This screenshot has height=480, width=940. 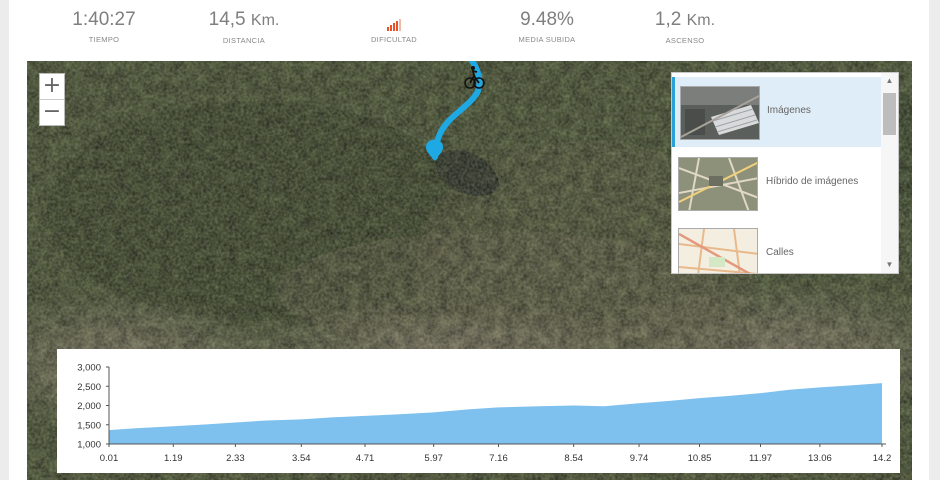 I want to click on streets-thumbnail, so click(x=718, y=250).